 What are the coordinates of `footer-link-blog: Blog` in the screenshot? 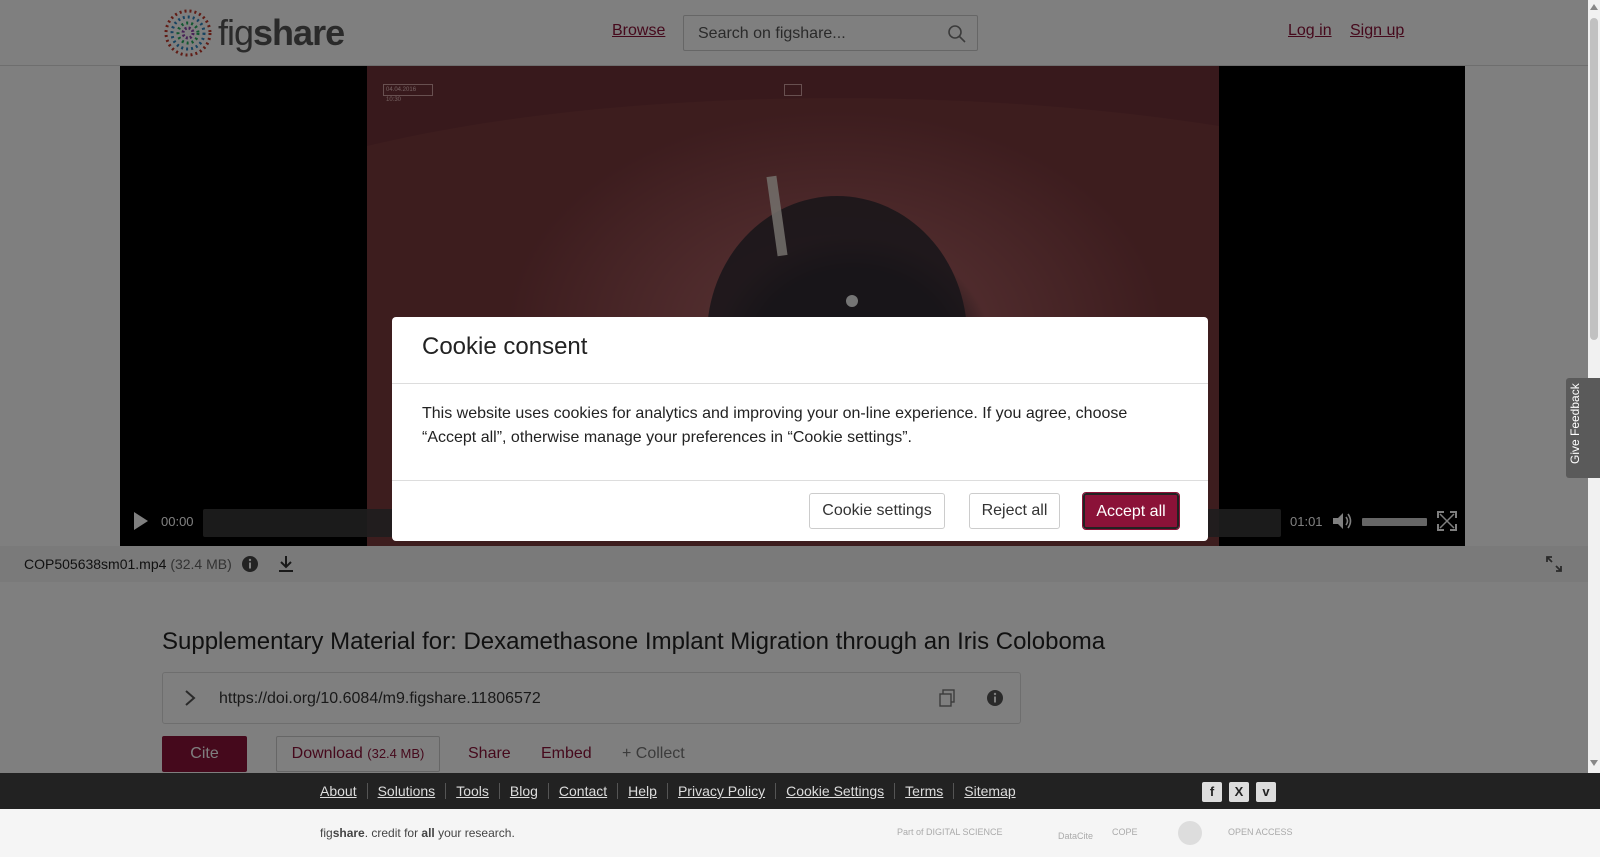 It's located at (524, 791).